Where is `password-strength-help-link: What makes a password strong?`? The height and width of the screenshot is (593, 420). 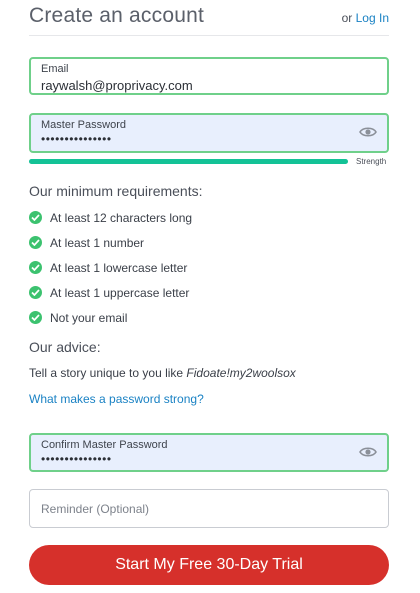 password-strength-help-link: What makes a password strong? is located at coordinates (116, 399).